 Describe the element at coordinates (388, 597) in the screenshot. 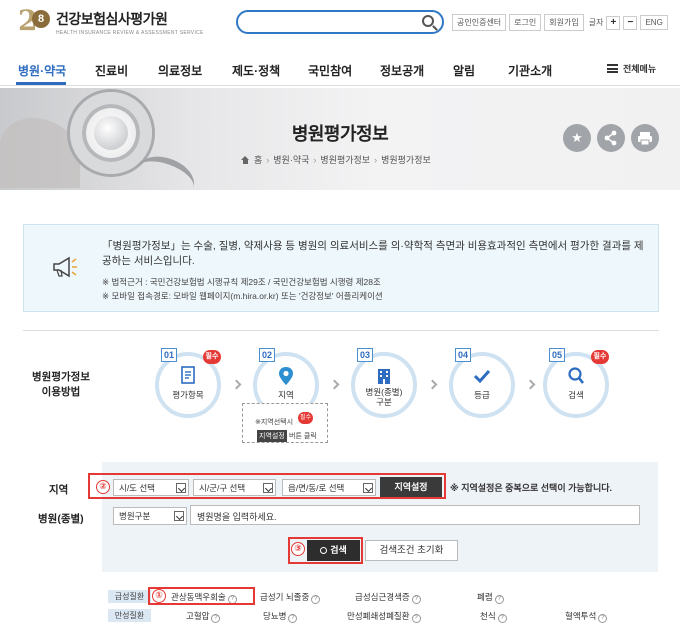

I see `disease-item: 급성심근경색증?` at that location.